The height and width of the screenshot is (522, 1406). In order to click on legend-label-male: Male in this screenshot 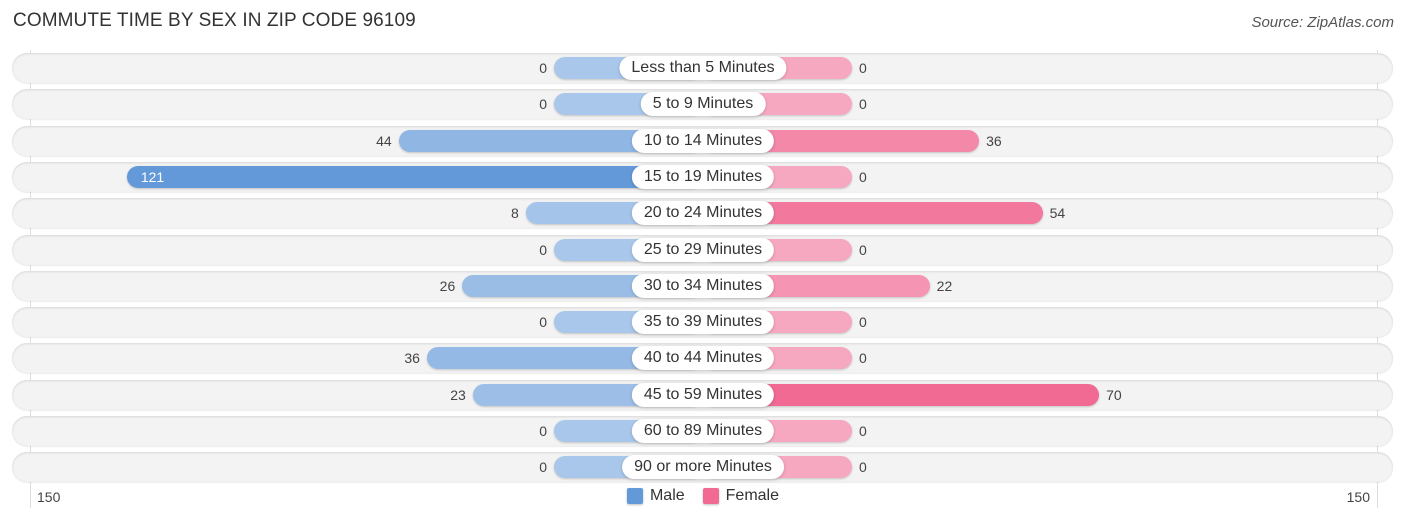, I will do `click(667, 495)`.